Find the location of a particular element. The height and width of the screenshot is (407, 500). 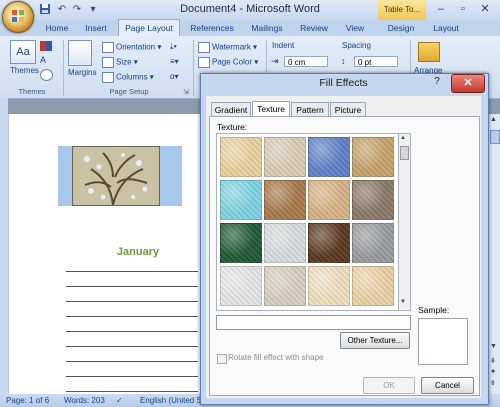

texture-tile-newsprint is located at coordinates (241, 286).